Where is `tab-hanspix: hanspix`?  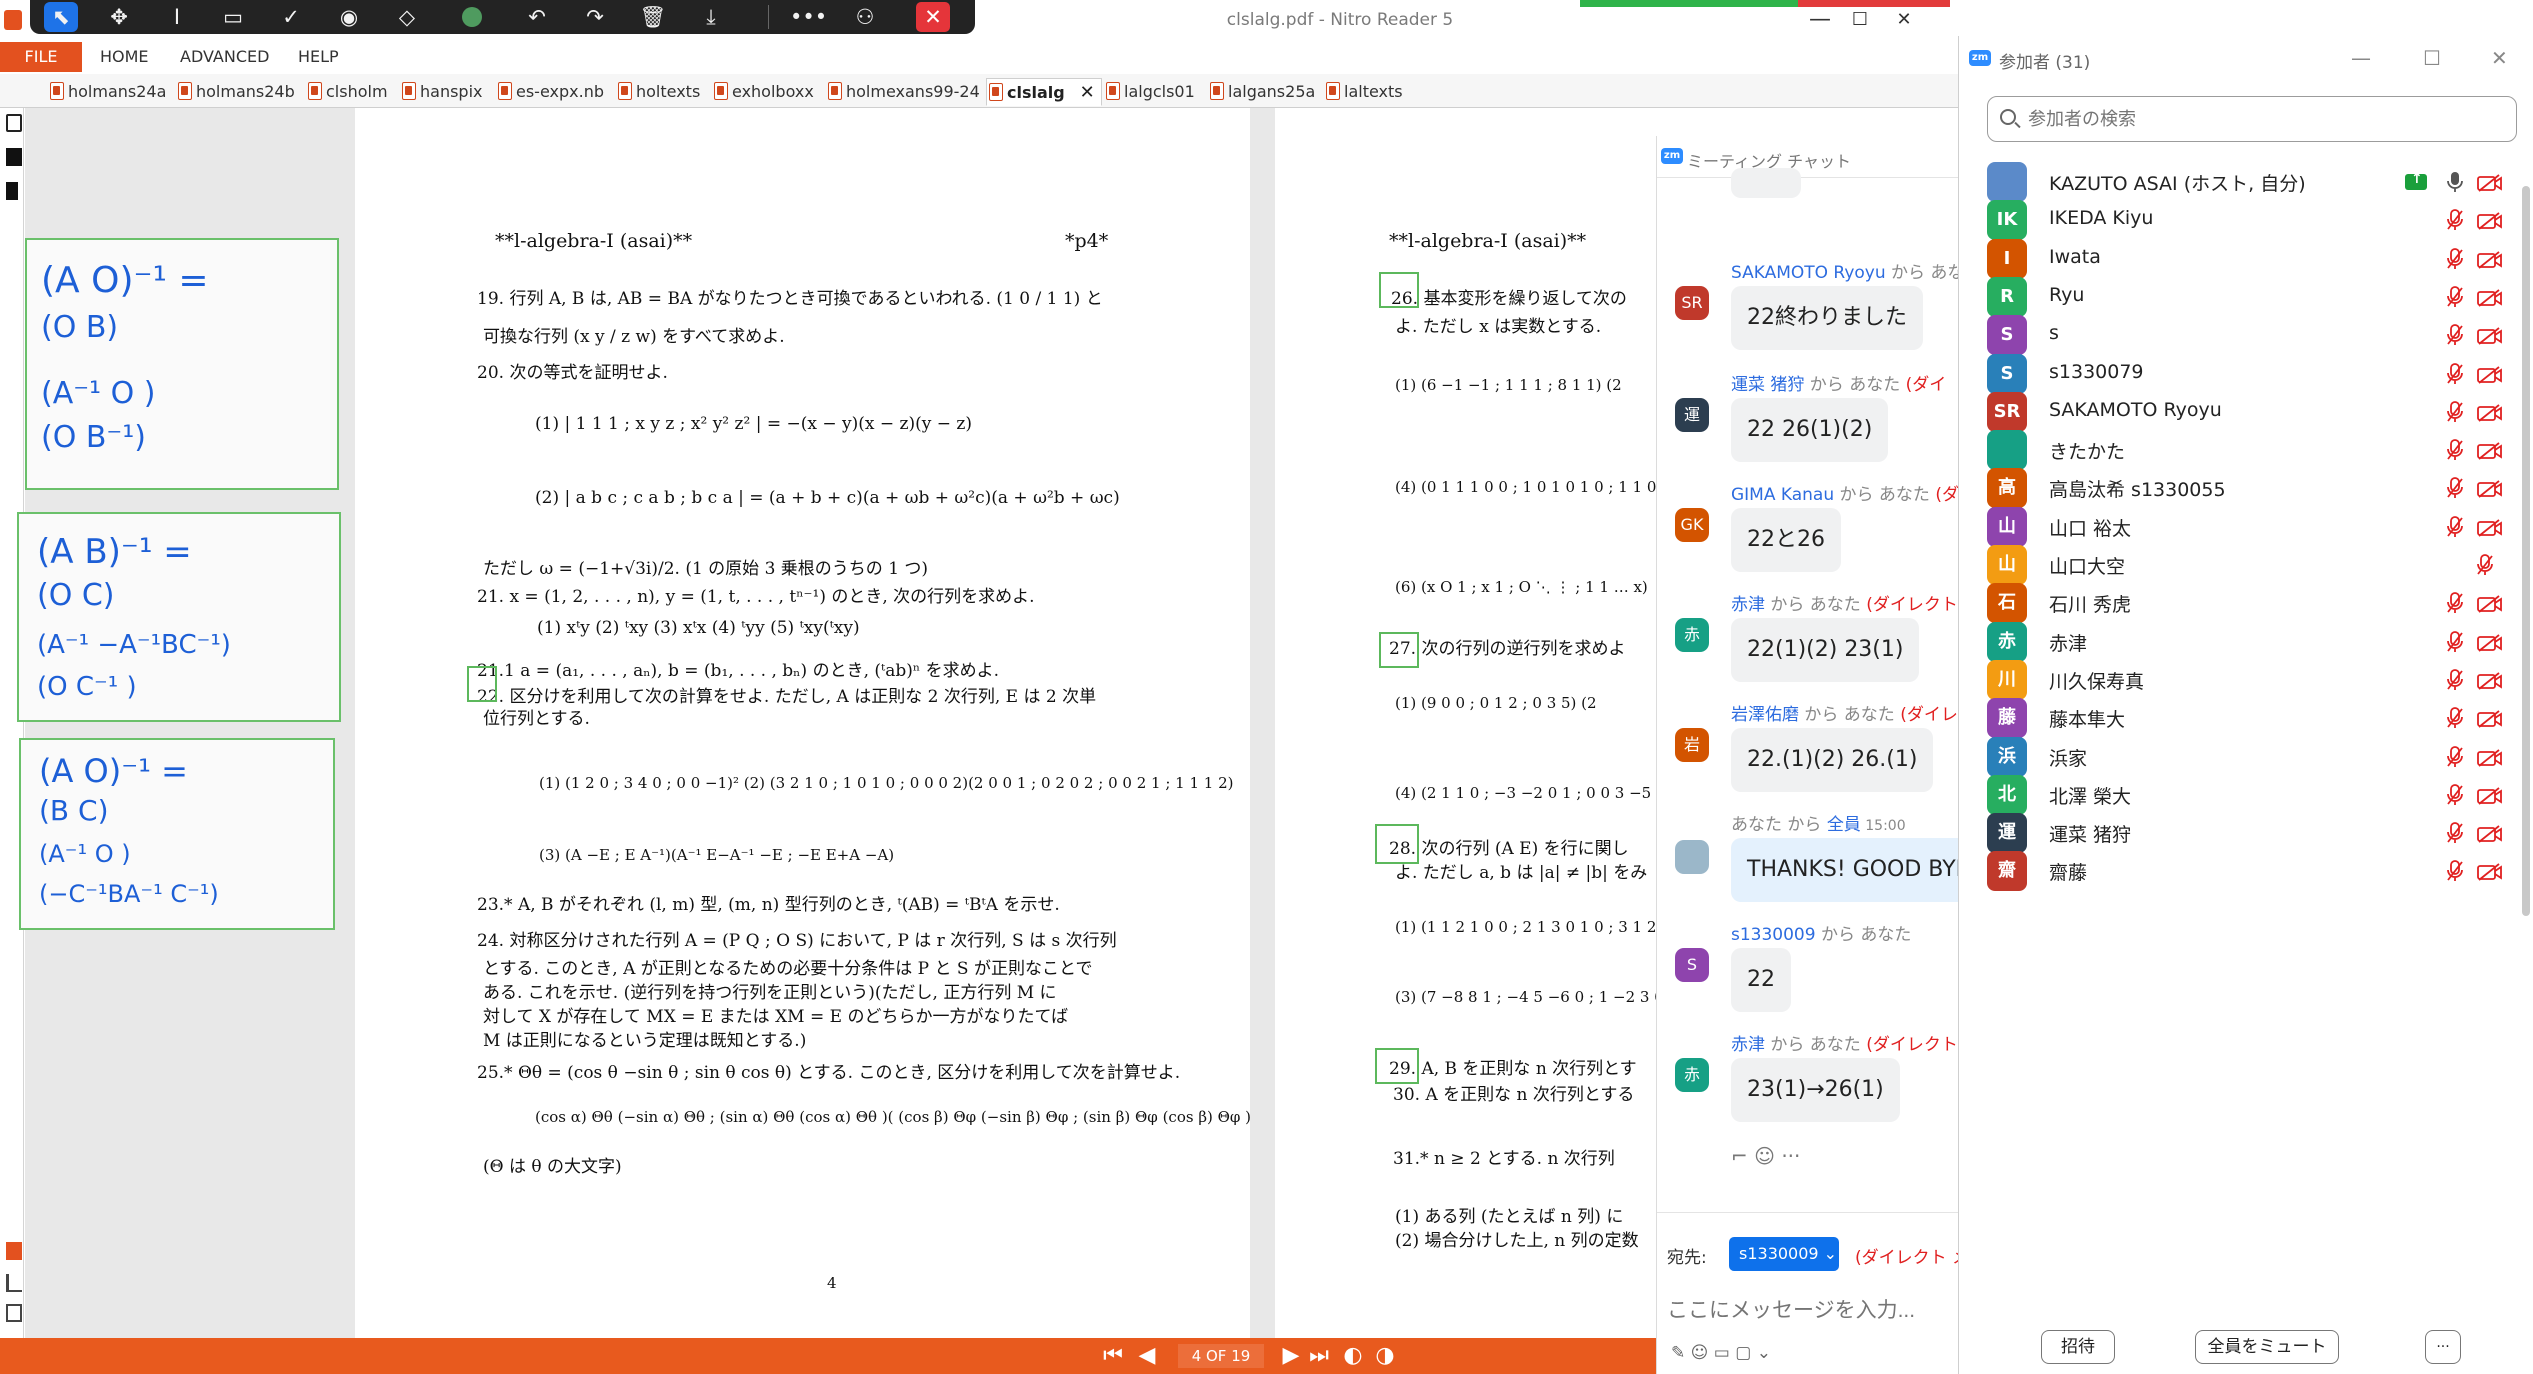 tab-hanspix: hanspix is located at coordinates (441, 92).